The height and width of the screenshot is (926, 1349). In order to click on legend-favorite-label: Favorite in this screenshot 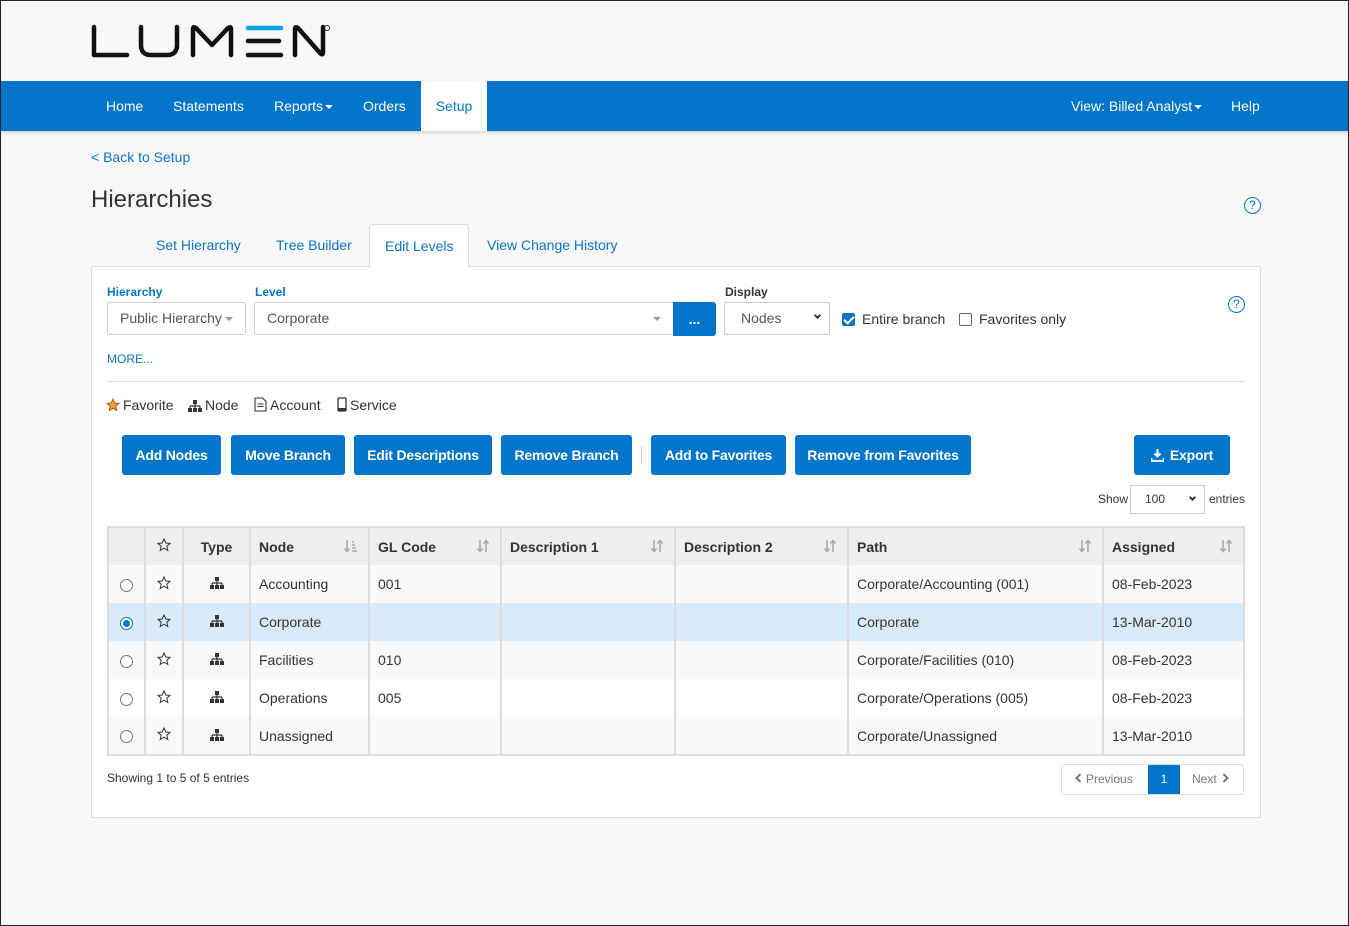, I will do `click(148, 405)`.